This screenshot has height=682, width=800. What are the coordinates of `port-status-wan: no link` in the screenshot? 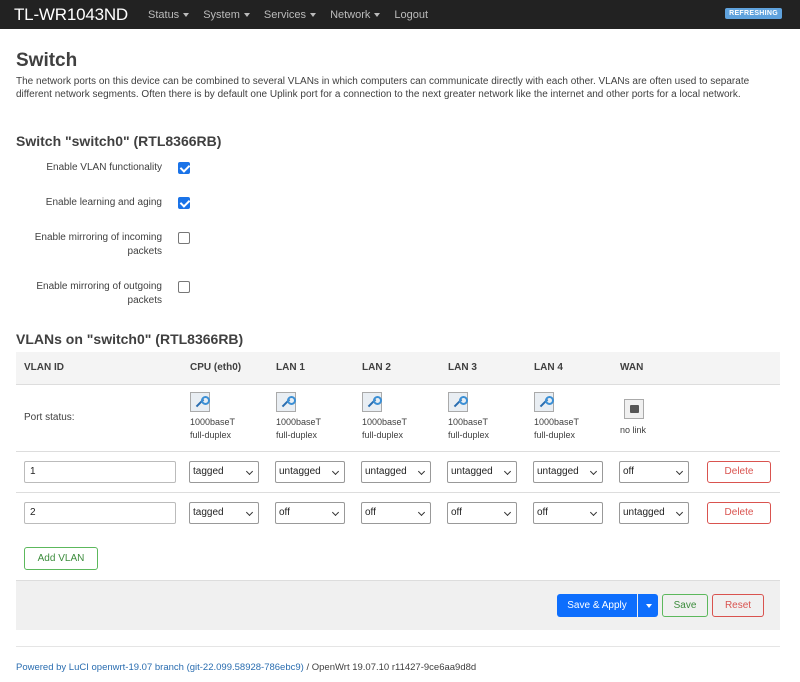 It's located at (633, 430).